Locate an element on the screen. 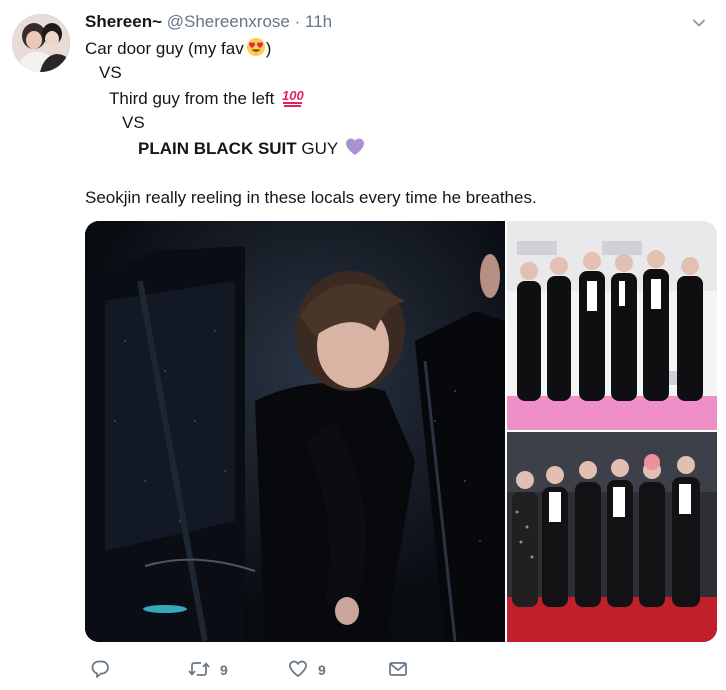 The image size is (726, 690). reply-button is located at coordinates (100, 670).